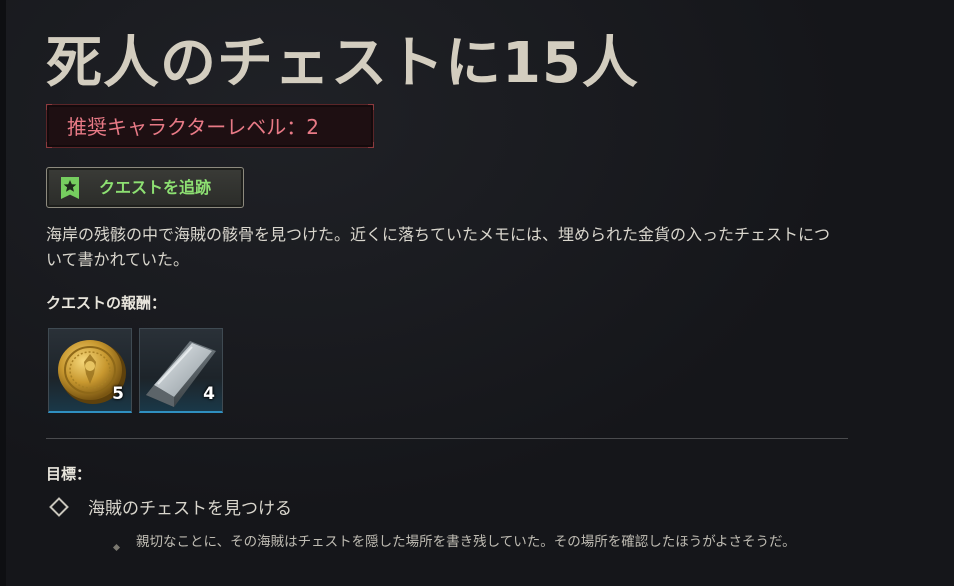  Describe the element at coordinates (181, 370) in the screenshot. I see `reward-slot-iron-ingot: 4` at that location.